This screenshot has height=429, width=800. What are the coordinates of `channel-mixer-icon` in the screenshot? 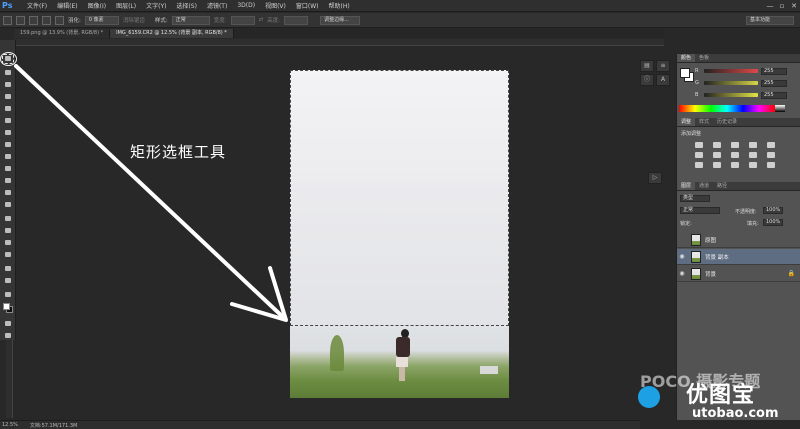 It's located at (771, 155).